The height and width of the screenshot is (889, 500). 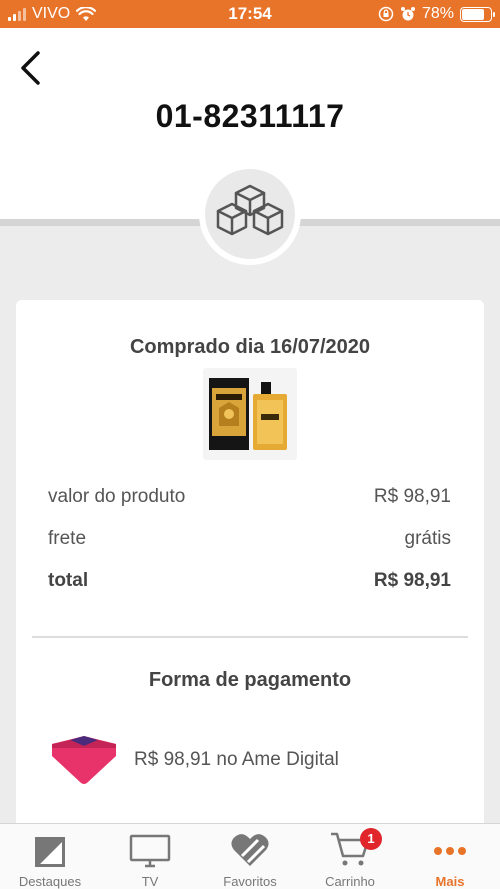 I want to click on status-bar-right: 78%, so click(x=436, y=14).